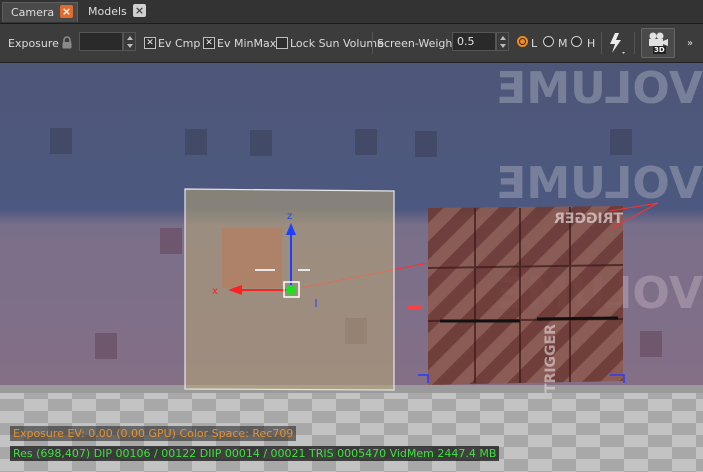 The height and width of the screenshot is (472, 703). Describe the element at coordinates (337, 43) in the screenshot. I see `lock-sun-volume-label: Lock Sun Volume` at that location.